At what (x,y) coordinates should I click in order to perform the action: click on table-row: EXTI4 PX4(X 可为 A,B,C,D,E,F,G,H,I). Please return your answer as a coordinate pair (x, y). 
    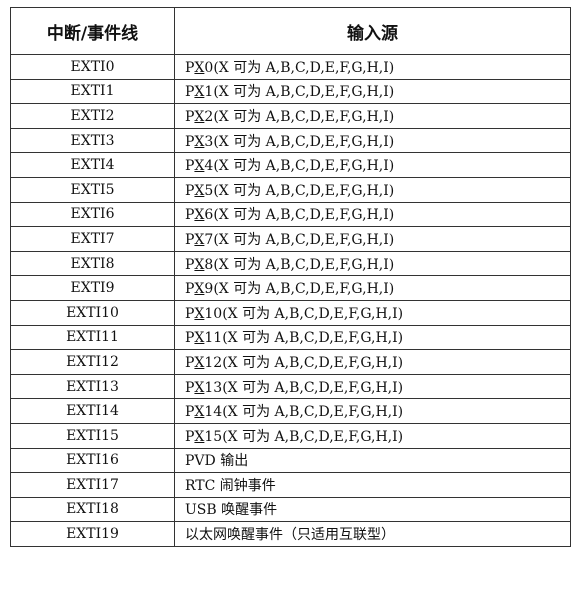
    Looking at the image, I should click on (290, 165).